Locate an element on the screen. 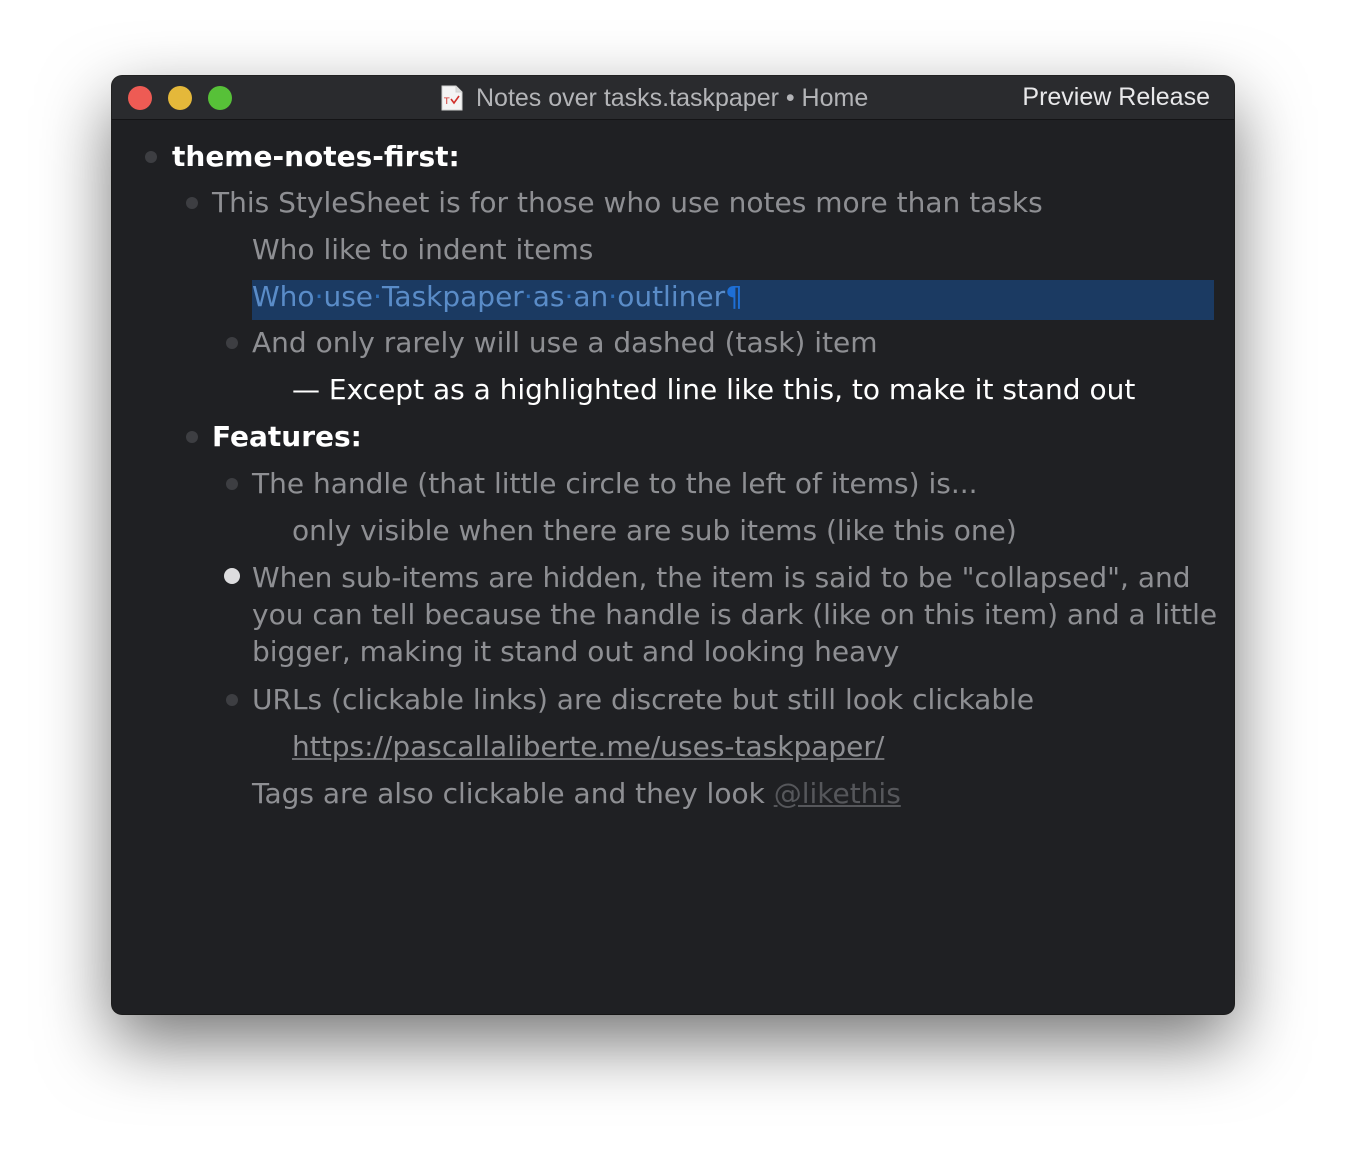  selected-note-item: Who·use·Taskpaper·as·an·outliner¶ is located at coordinates (497, 296).